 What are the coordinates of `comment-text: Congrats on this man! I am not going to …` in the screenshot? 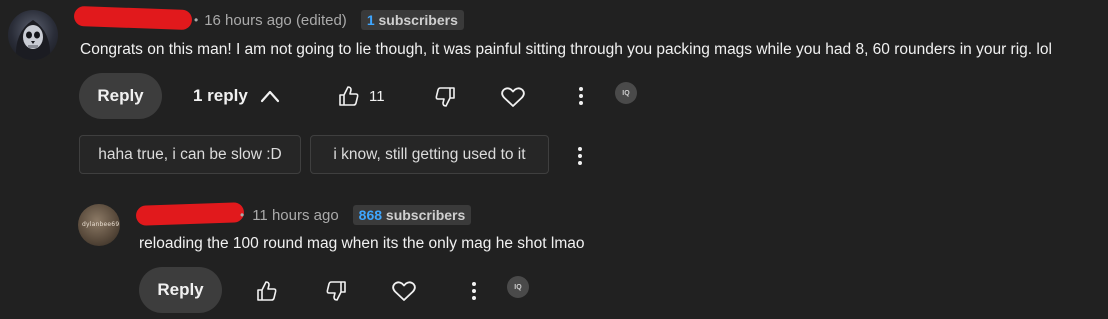 It's located at (566, 49).